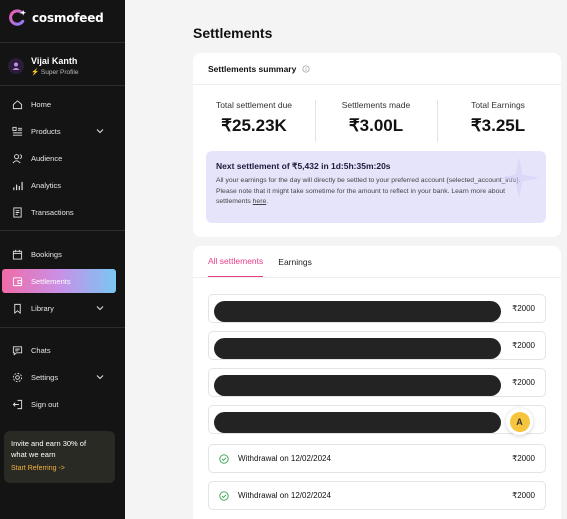 The width and height of the screenshot is (567, 519). Describe the element at coordinates (519, 178) in the screenshot. I see `sparkle-icon` at that location.